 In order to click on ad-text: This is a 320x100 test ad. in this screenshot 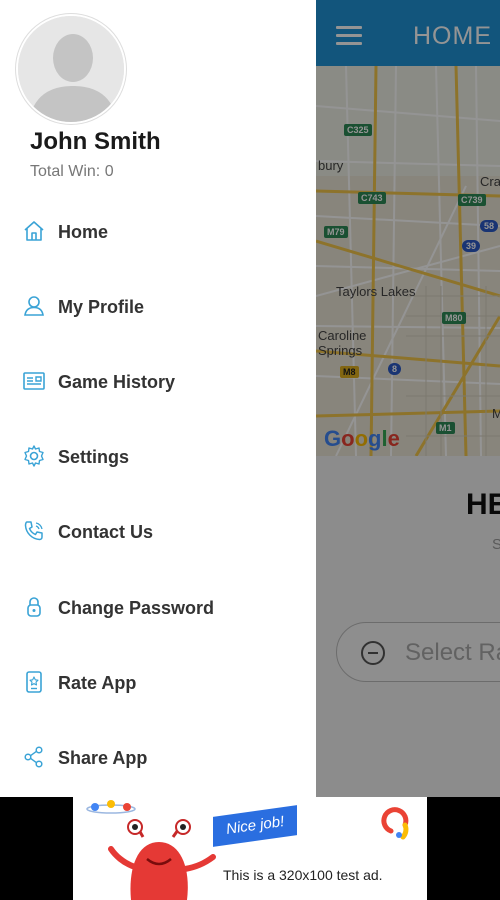, I will do `click(303, 875)`.